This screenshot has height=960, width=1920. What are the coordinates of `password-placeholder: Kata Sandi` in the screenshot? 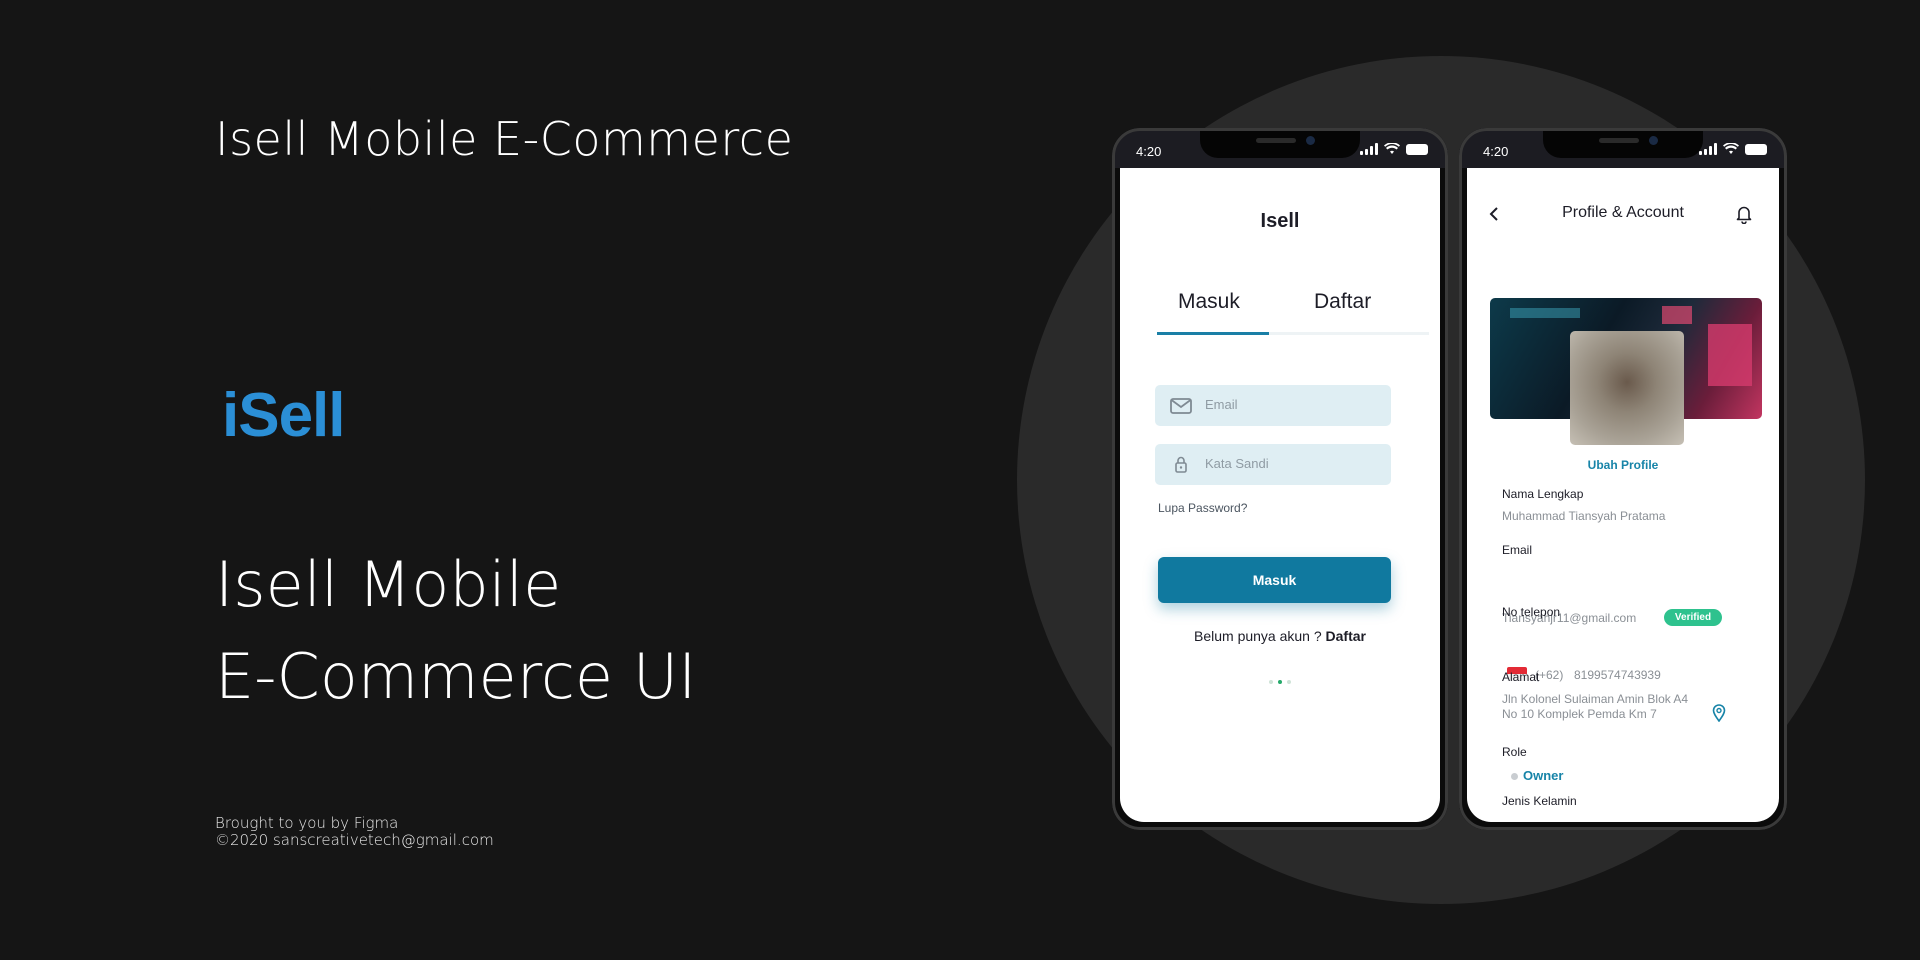 It's located at (1237, 463).